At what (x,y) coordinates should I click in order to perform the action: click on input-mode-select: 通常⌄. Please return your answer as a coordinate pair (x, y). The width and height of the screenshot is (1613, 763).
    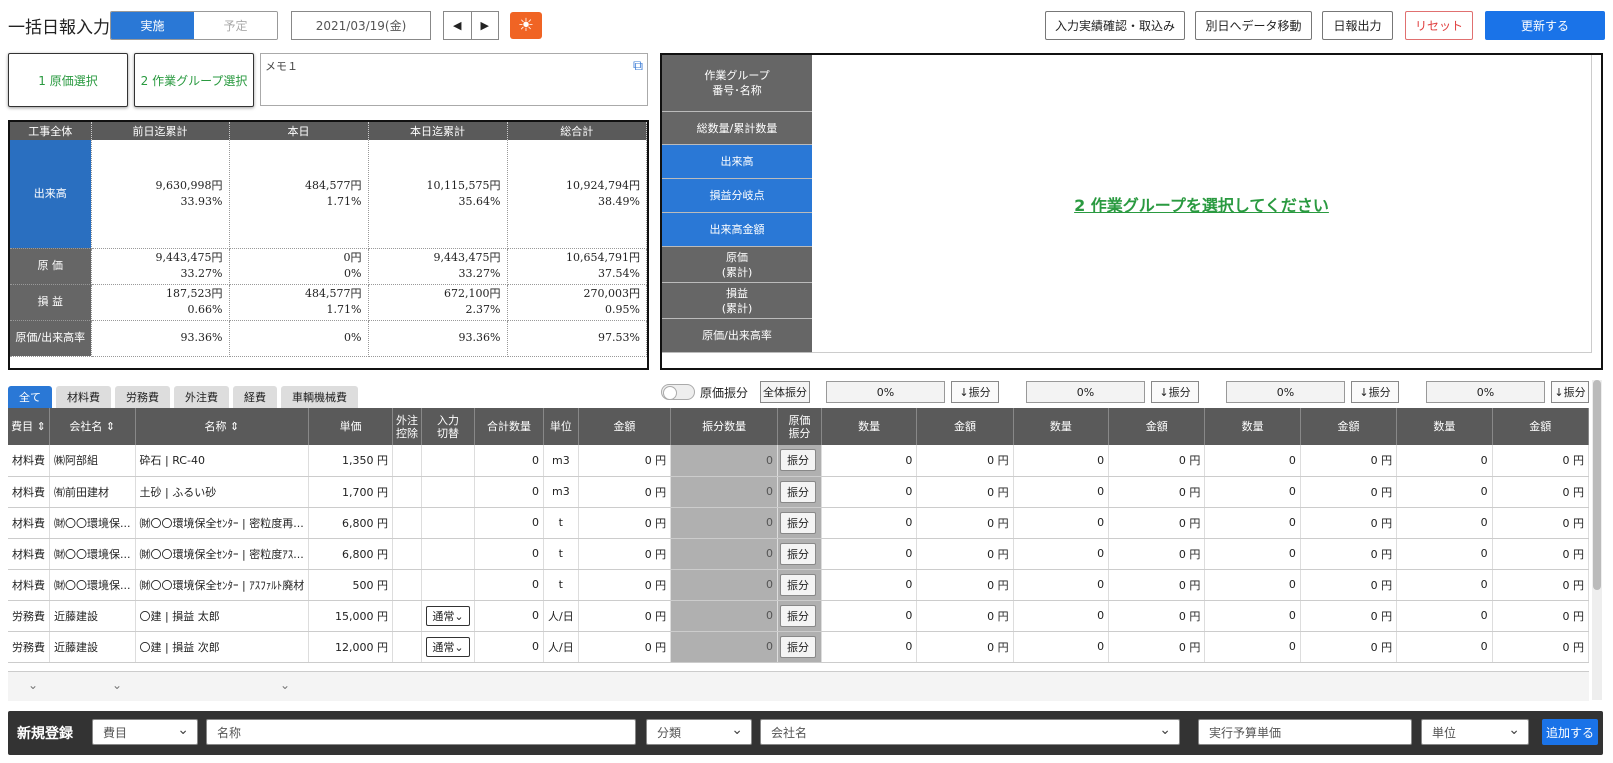
    Looking at the image, I should click on (448, 646).